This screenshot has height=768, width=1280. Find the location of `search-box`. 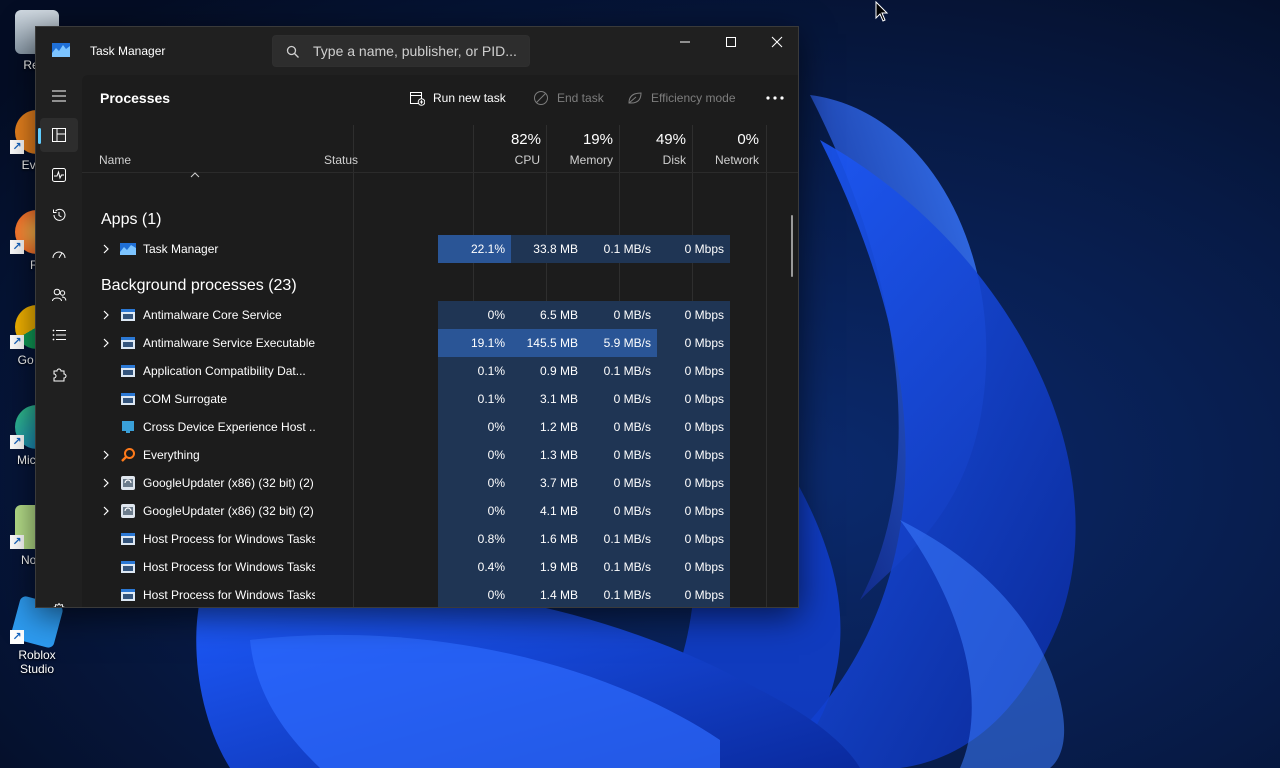

search-box is located at coordinates (401, 51).